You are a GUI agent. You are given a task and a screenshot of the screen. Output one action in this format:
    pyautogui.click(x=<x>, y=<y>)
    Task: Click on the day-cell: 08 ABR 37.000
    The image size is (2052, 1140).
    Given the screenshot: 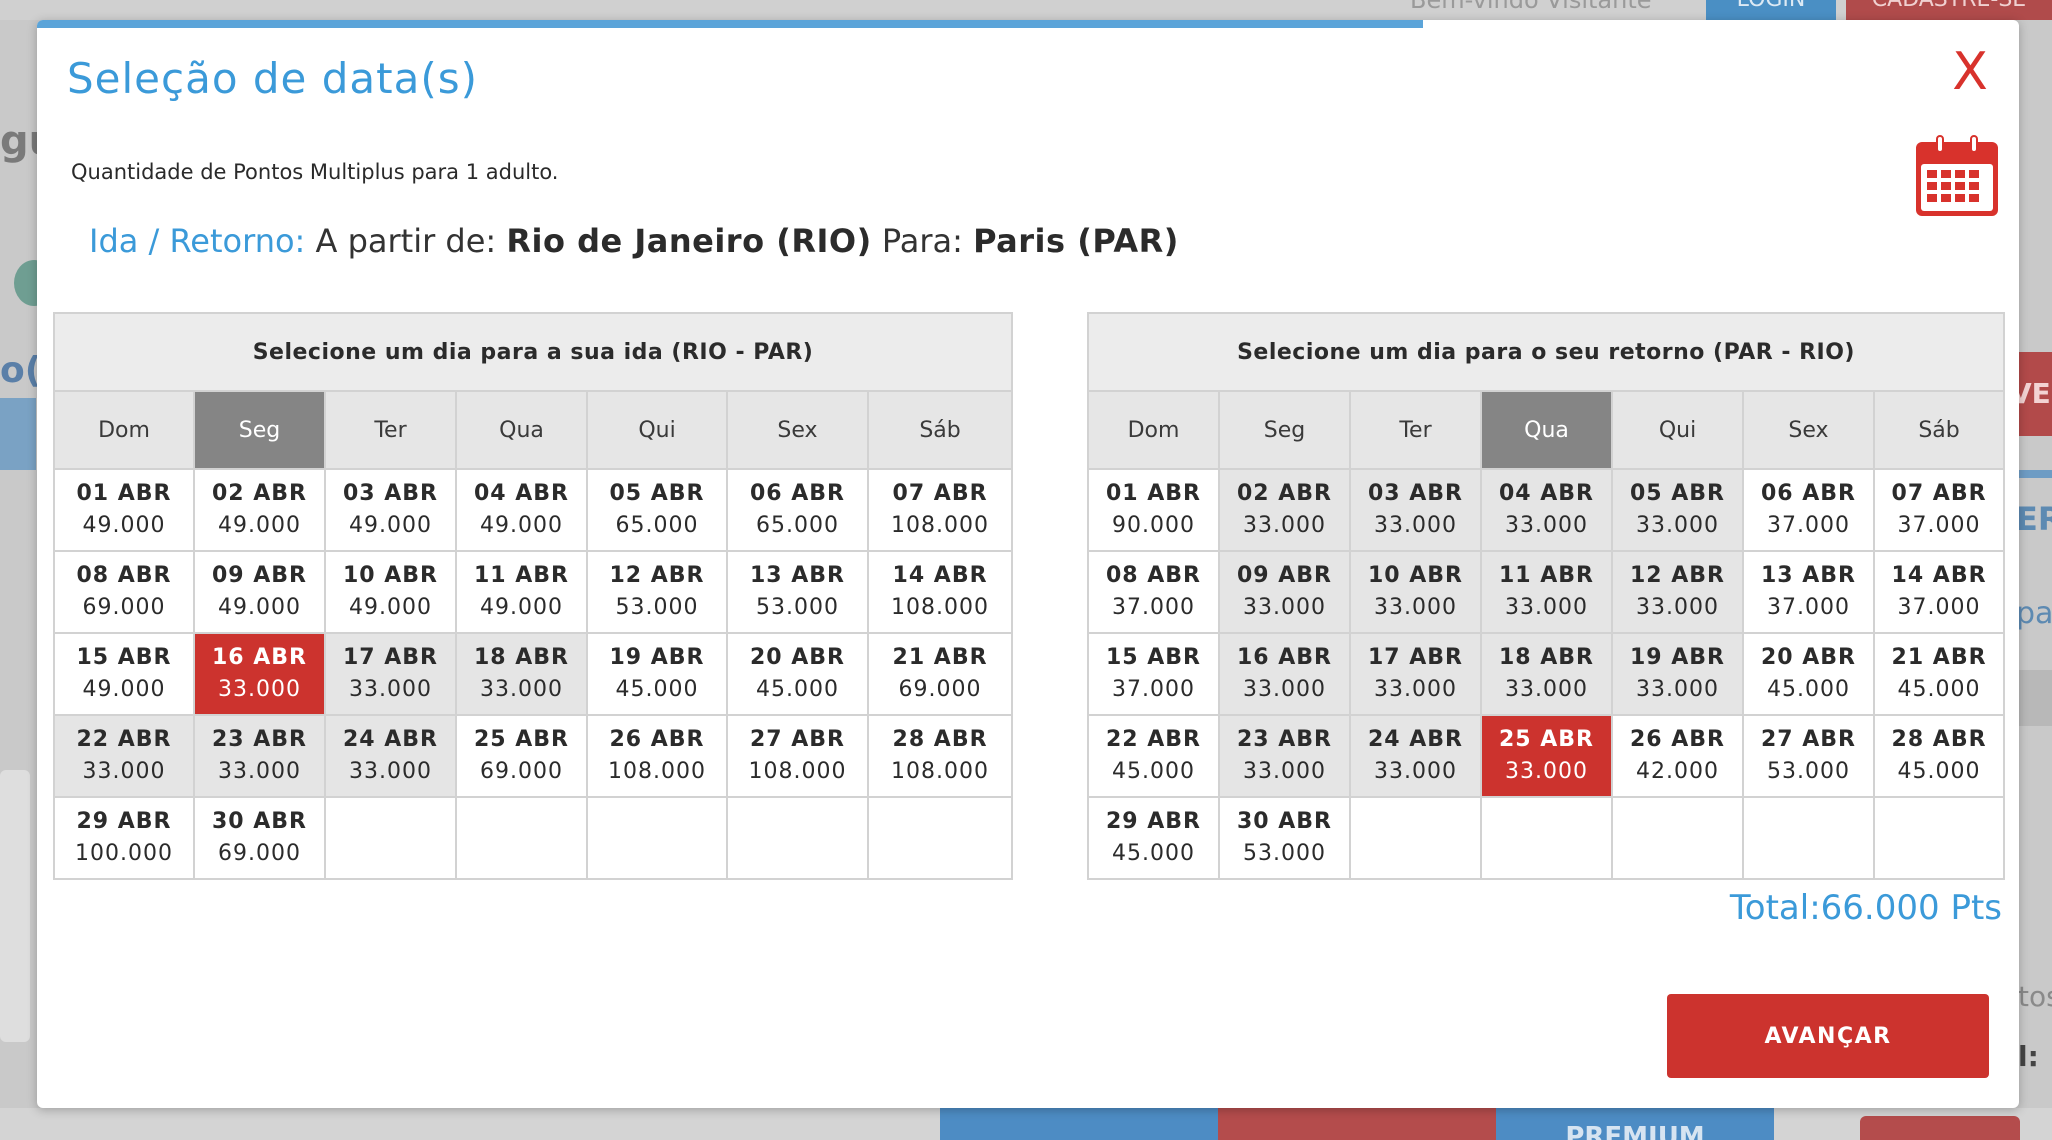 What is the action you would take?
    pyautogui.click(x=1153, y=592)
    